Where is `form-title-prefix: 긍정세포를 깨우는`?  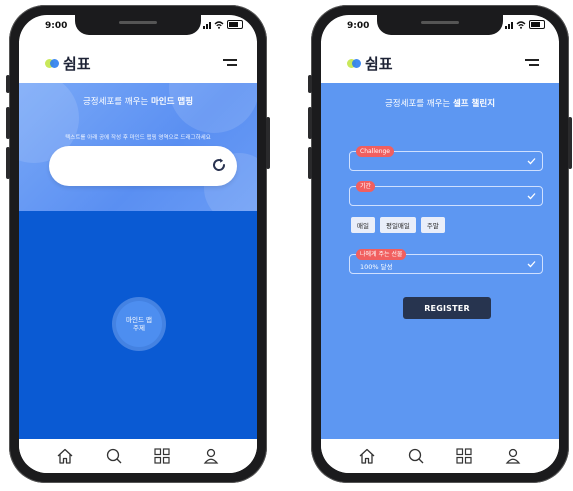 form-title-prefix: 긍정세포를 깨우는 is located at coordinates (418, 104).